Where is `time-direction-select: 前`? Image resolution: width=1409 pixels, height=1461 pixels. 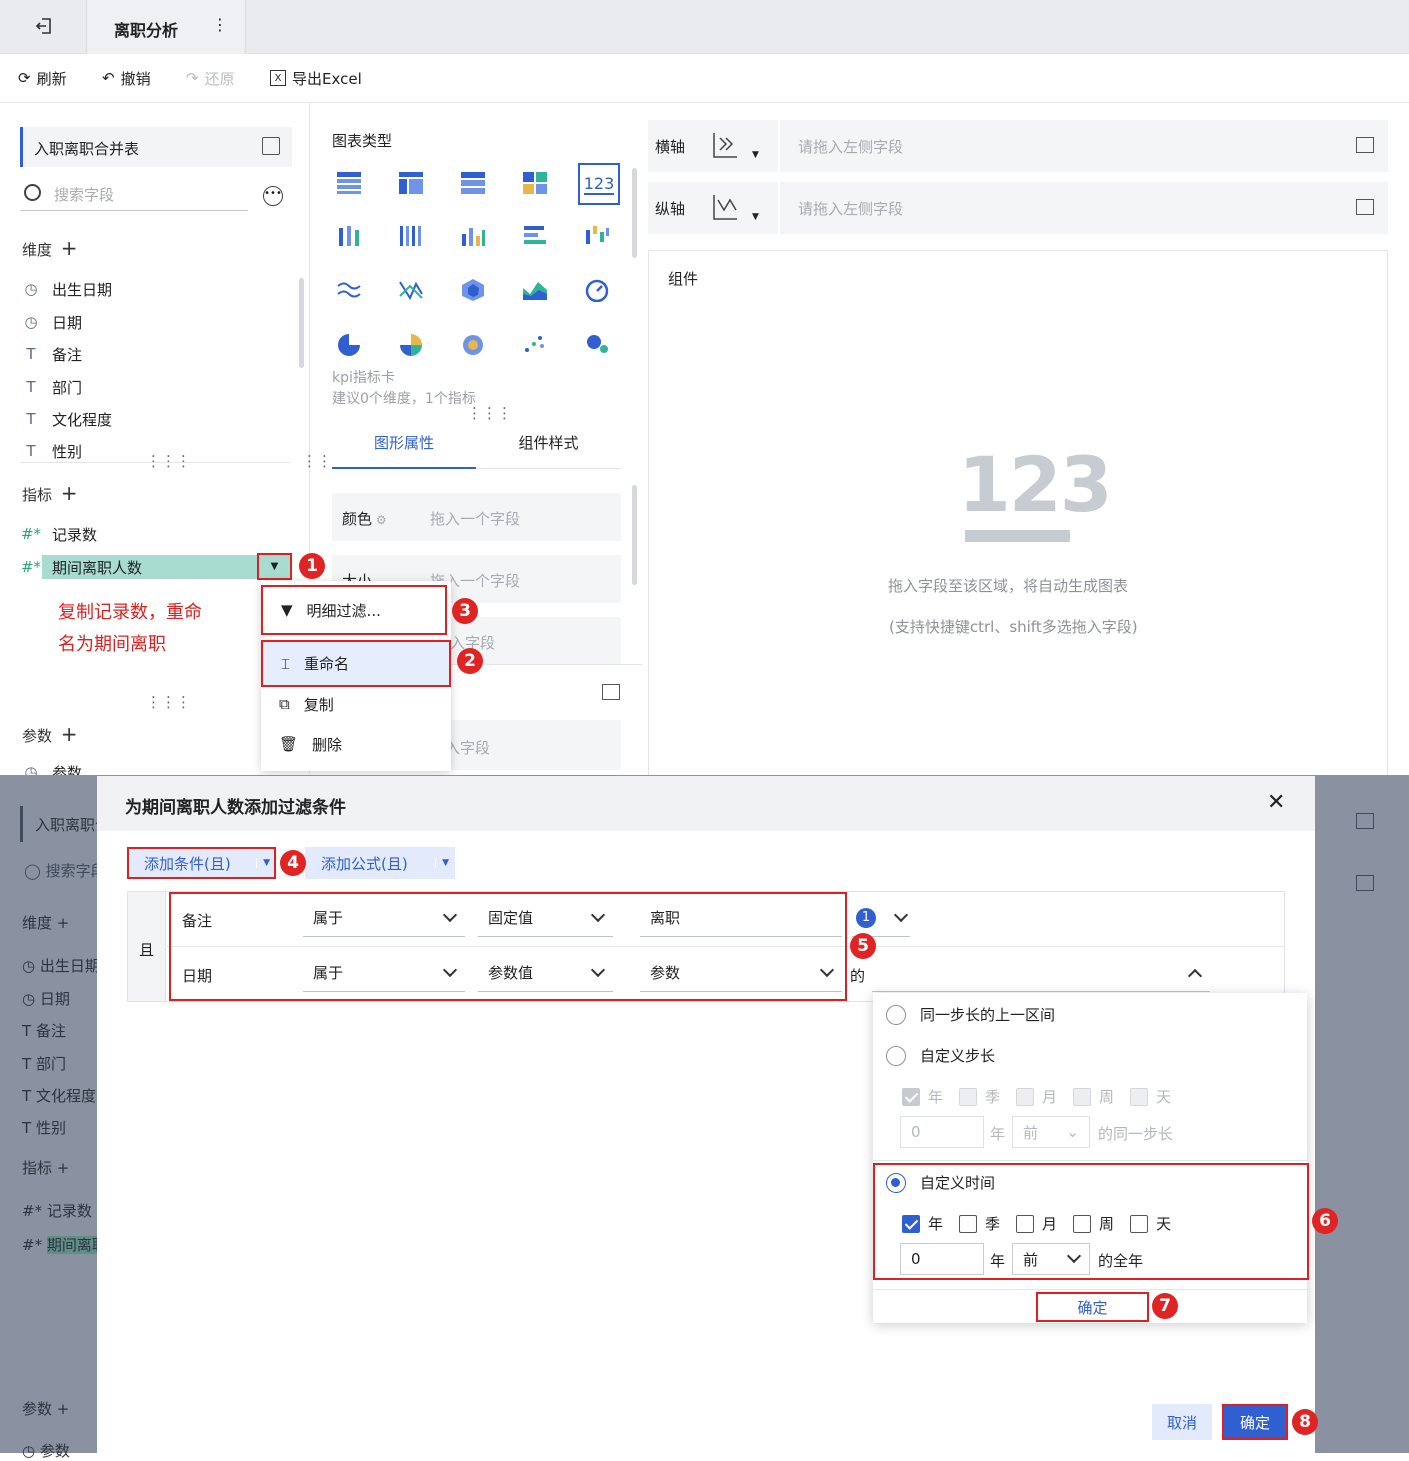 time-direction-select: 前 is located at coordinates (1051, 1259).